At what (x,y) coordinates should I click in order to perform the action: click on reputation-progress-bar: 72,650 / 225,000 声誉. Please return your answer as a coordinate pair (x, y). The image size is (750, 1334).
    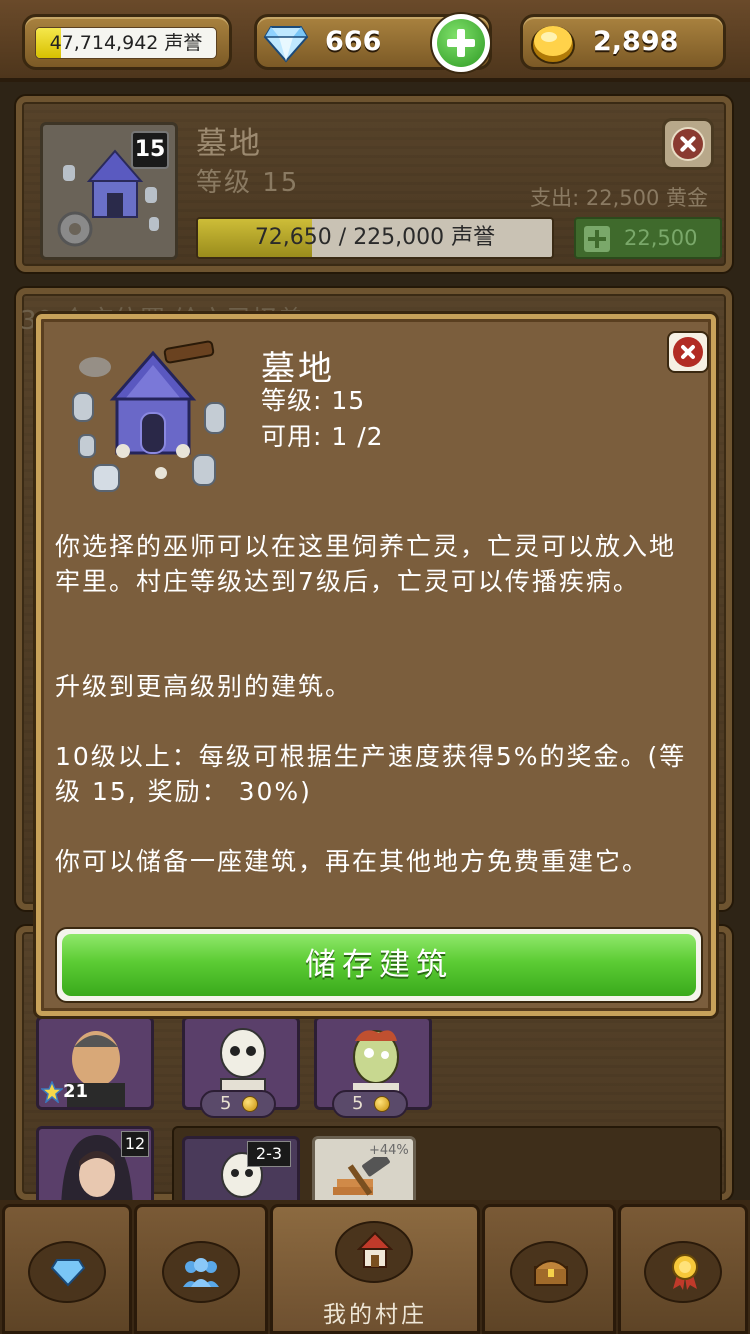
    Looking at the image, I should click on (375, 238).